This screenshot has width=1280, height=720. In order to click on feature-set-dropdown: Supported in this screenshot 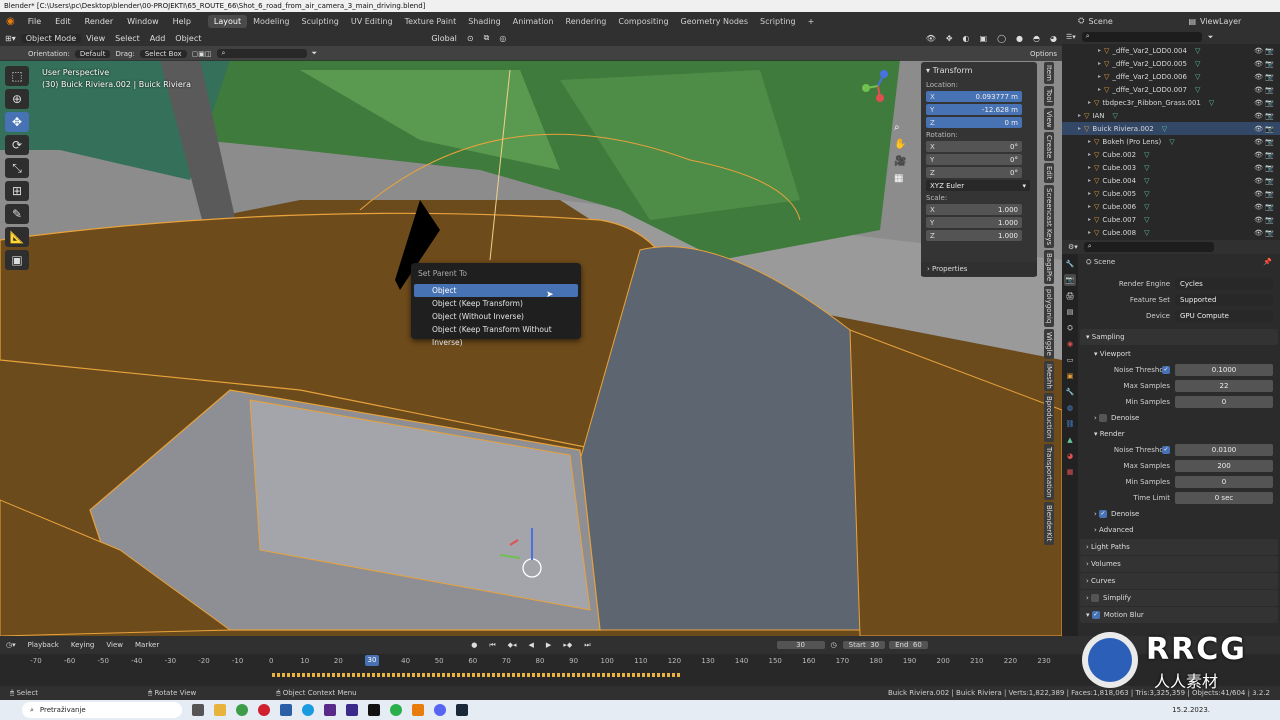, I will do `click(1224, 300)`.